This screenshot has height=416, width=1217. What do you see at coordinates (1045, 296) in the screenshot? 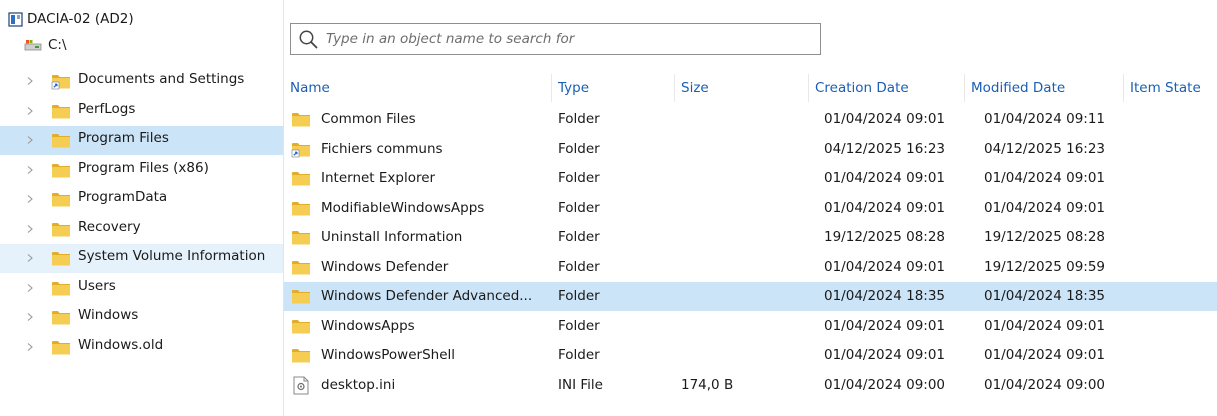
I see `cell-modified: 01/04/2024 18:35` at bounding box center [1045, 296].